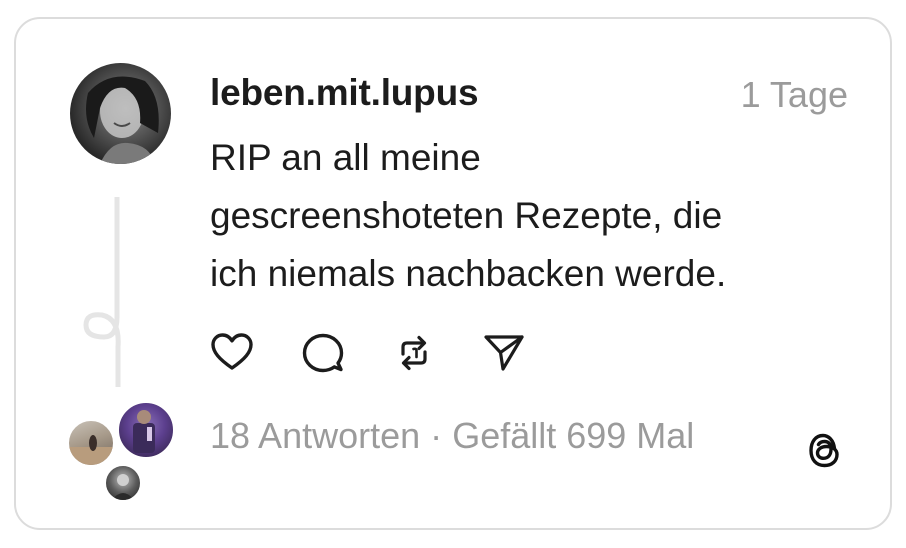 The image size is (906, 548). Describe the element at coordinates (102, 292) in the screenshot. I see `thread-connector-line` at that location.